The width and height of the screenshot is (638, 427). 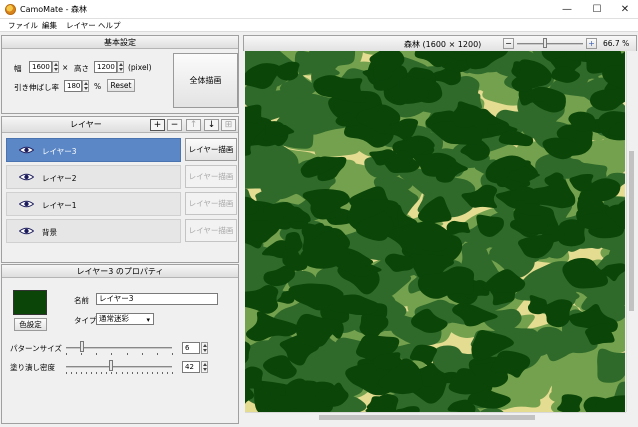 I want to click on draw-layer-2-button: レイヤー描画, so click(x=211, y=176).